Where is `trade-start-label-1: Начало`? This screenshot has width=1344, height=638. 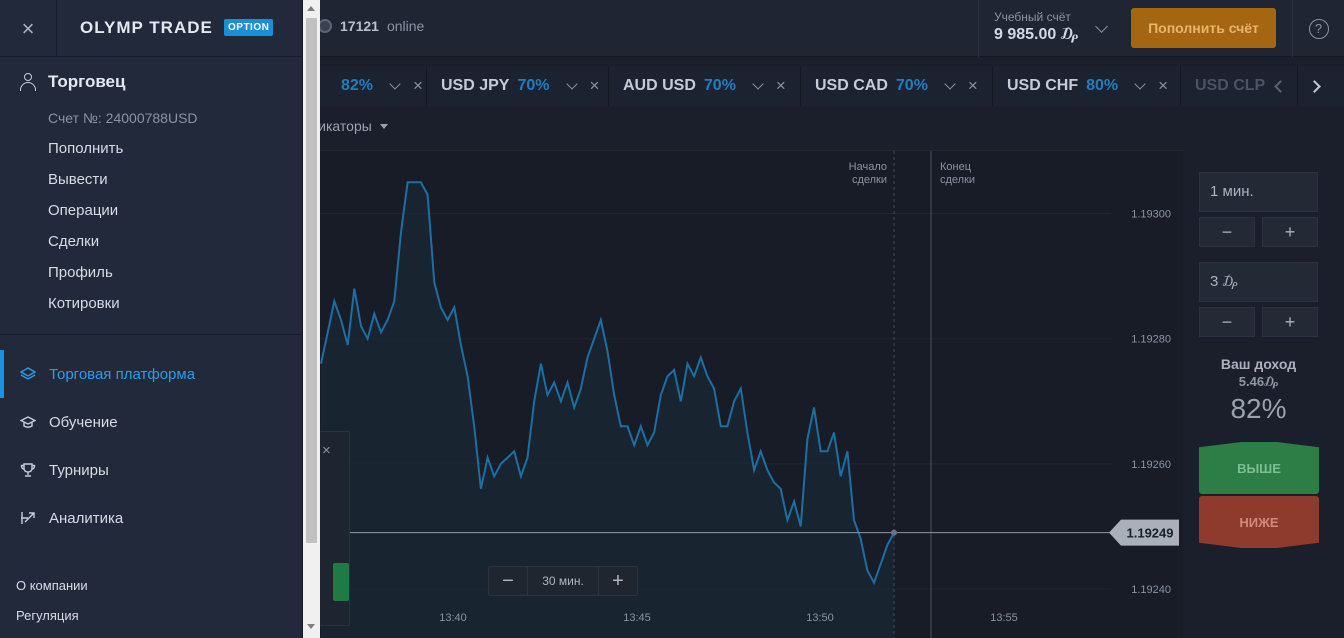
trade-start-label-1: Начало is located at coordinates (868, 167).